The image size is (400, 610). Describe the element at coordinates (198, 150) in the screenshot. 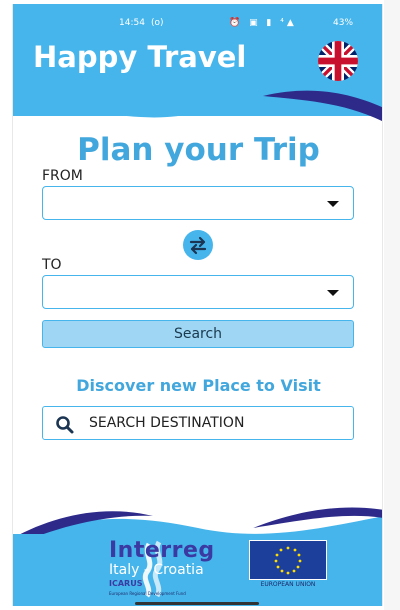

I see `plan-trip-title: Plan your Trip` at that location.